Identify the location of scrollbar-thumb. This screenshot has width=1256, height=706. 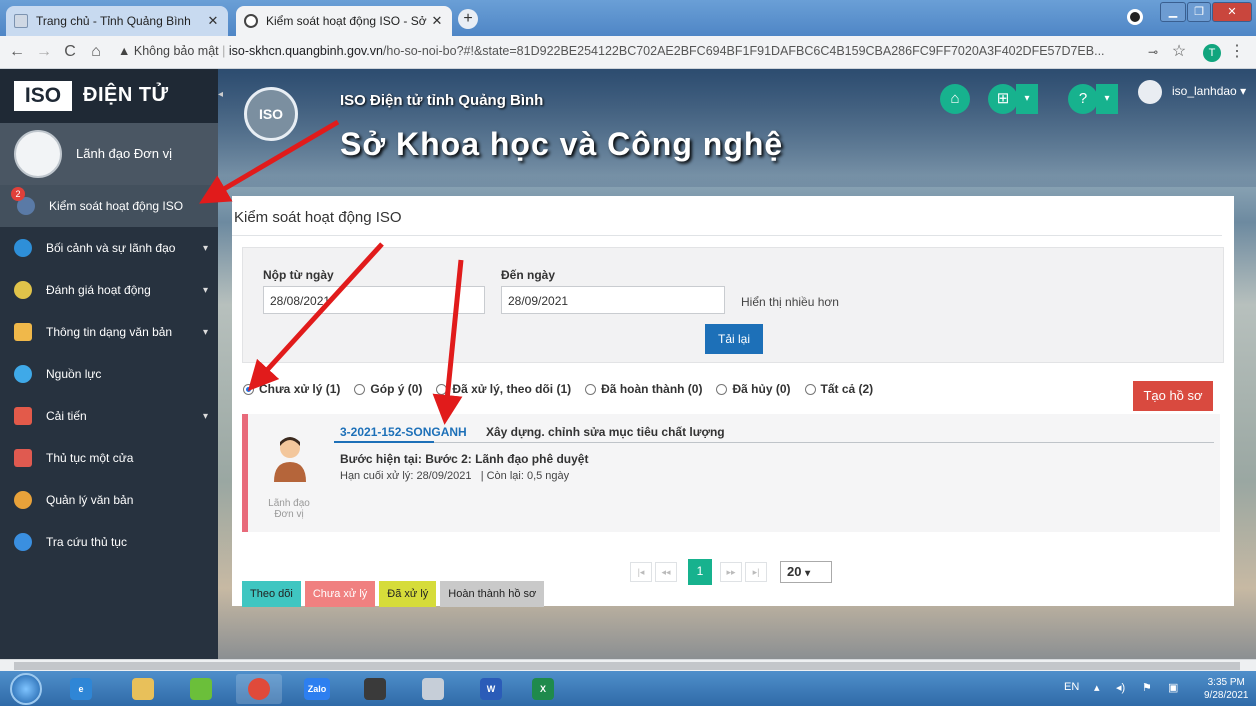
(627, 666).